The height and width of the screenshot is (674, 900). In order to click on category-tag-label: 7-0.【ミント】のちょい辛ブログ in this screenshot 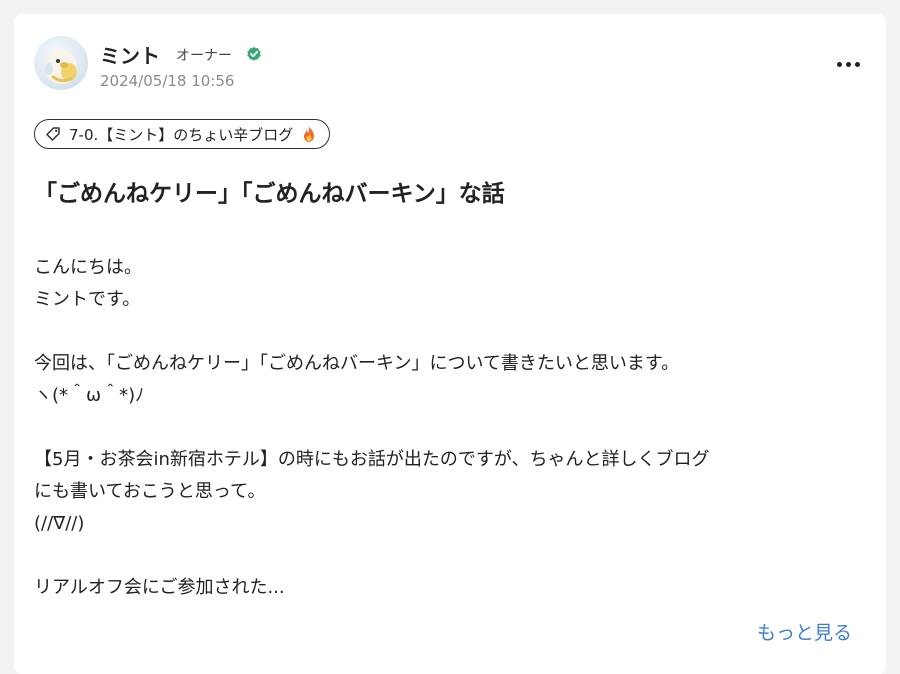, I will do `click(181, 134)`.